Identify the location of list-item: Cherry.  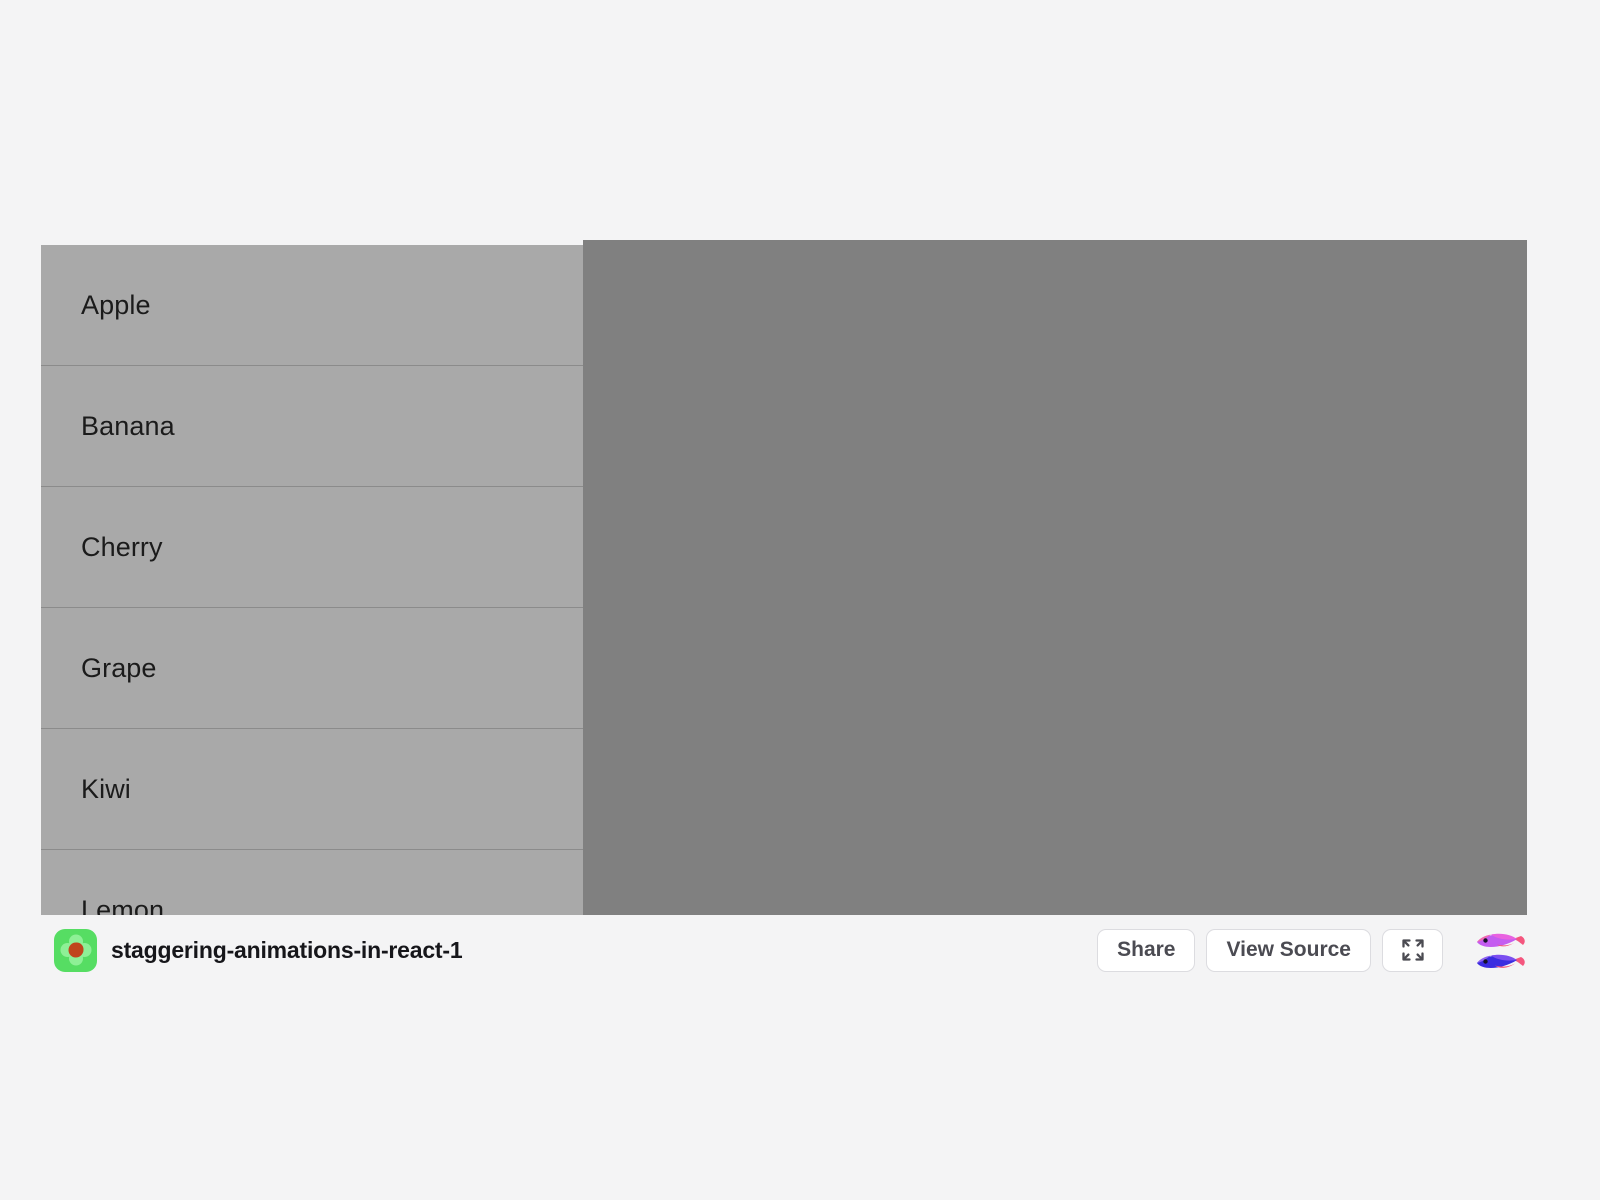
(312, 547).